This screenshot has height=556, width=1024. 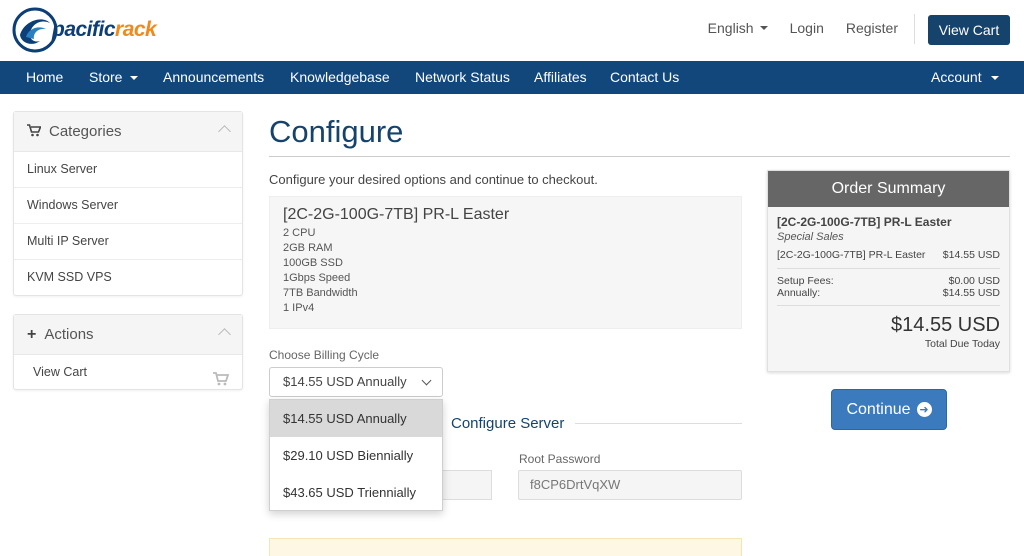 What do you see at coordinates (299, 233) in the screenshot?
I see `spec-line: 2 CPU` at bounding box center [299, 233].